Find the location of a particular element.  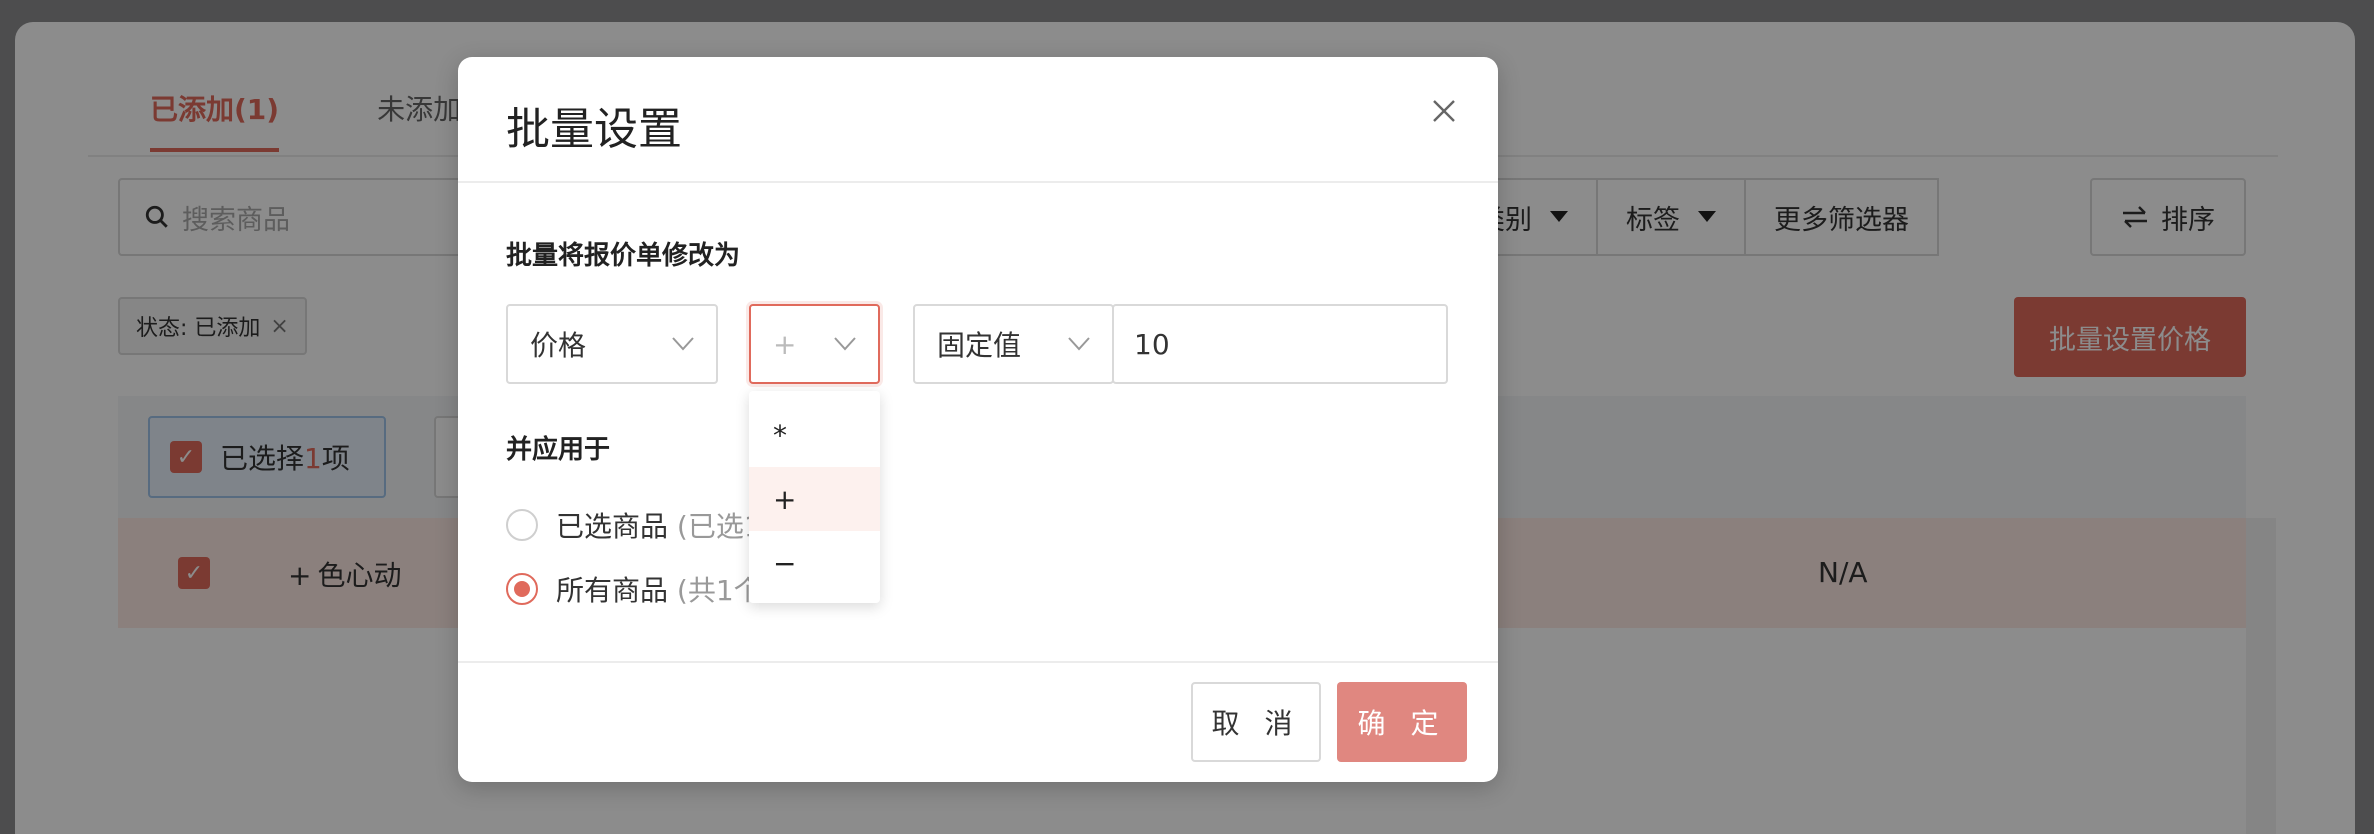

radio-all-products: 所有商品 (共1个 is located at coordinates (634, 589).